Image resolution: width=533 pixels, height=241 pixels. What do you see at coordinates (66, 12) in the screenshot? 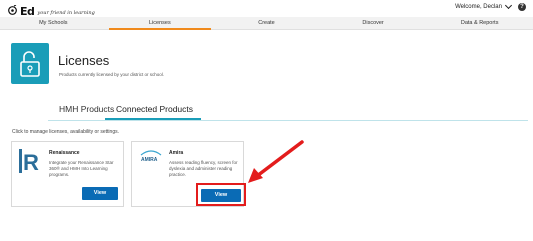
I see `logo-tagline: your friend in learning` at bounding box center [66, 12].